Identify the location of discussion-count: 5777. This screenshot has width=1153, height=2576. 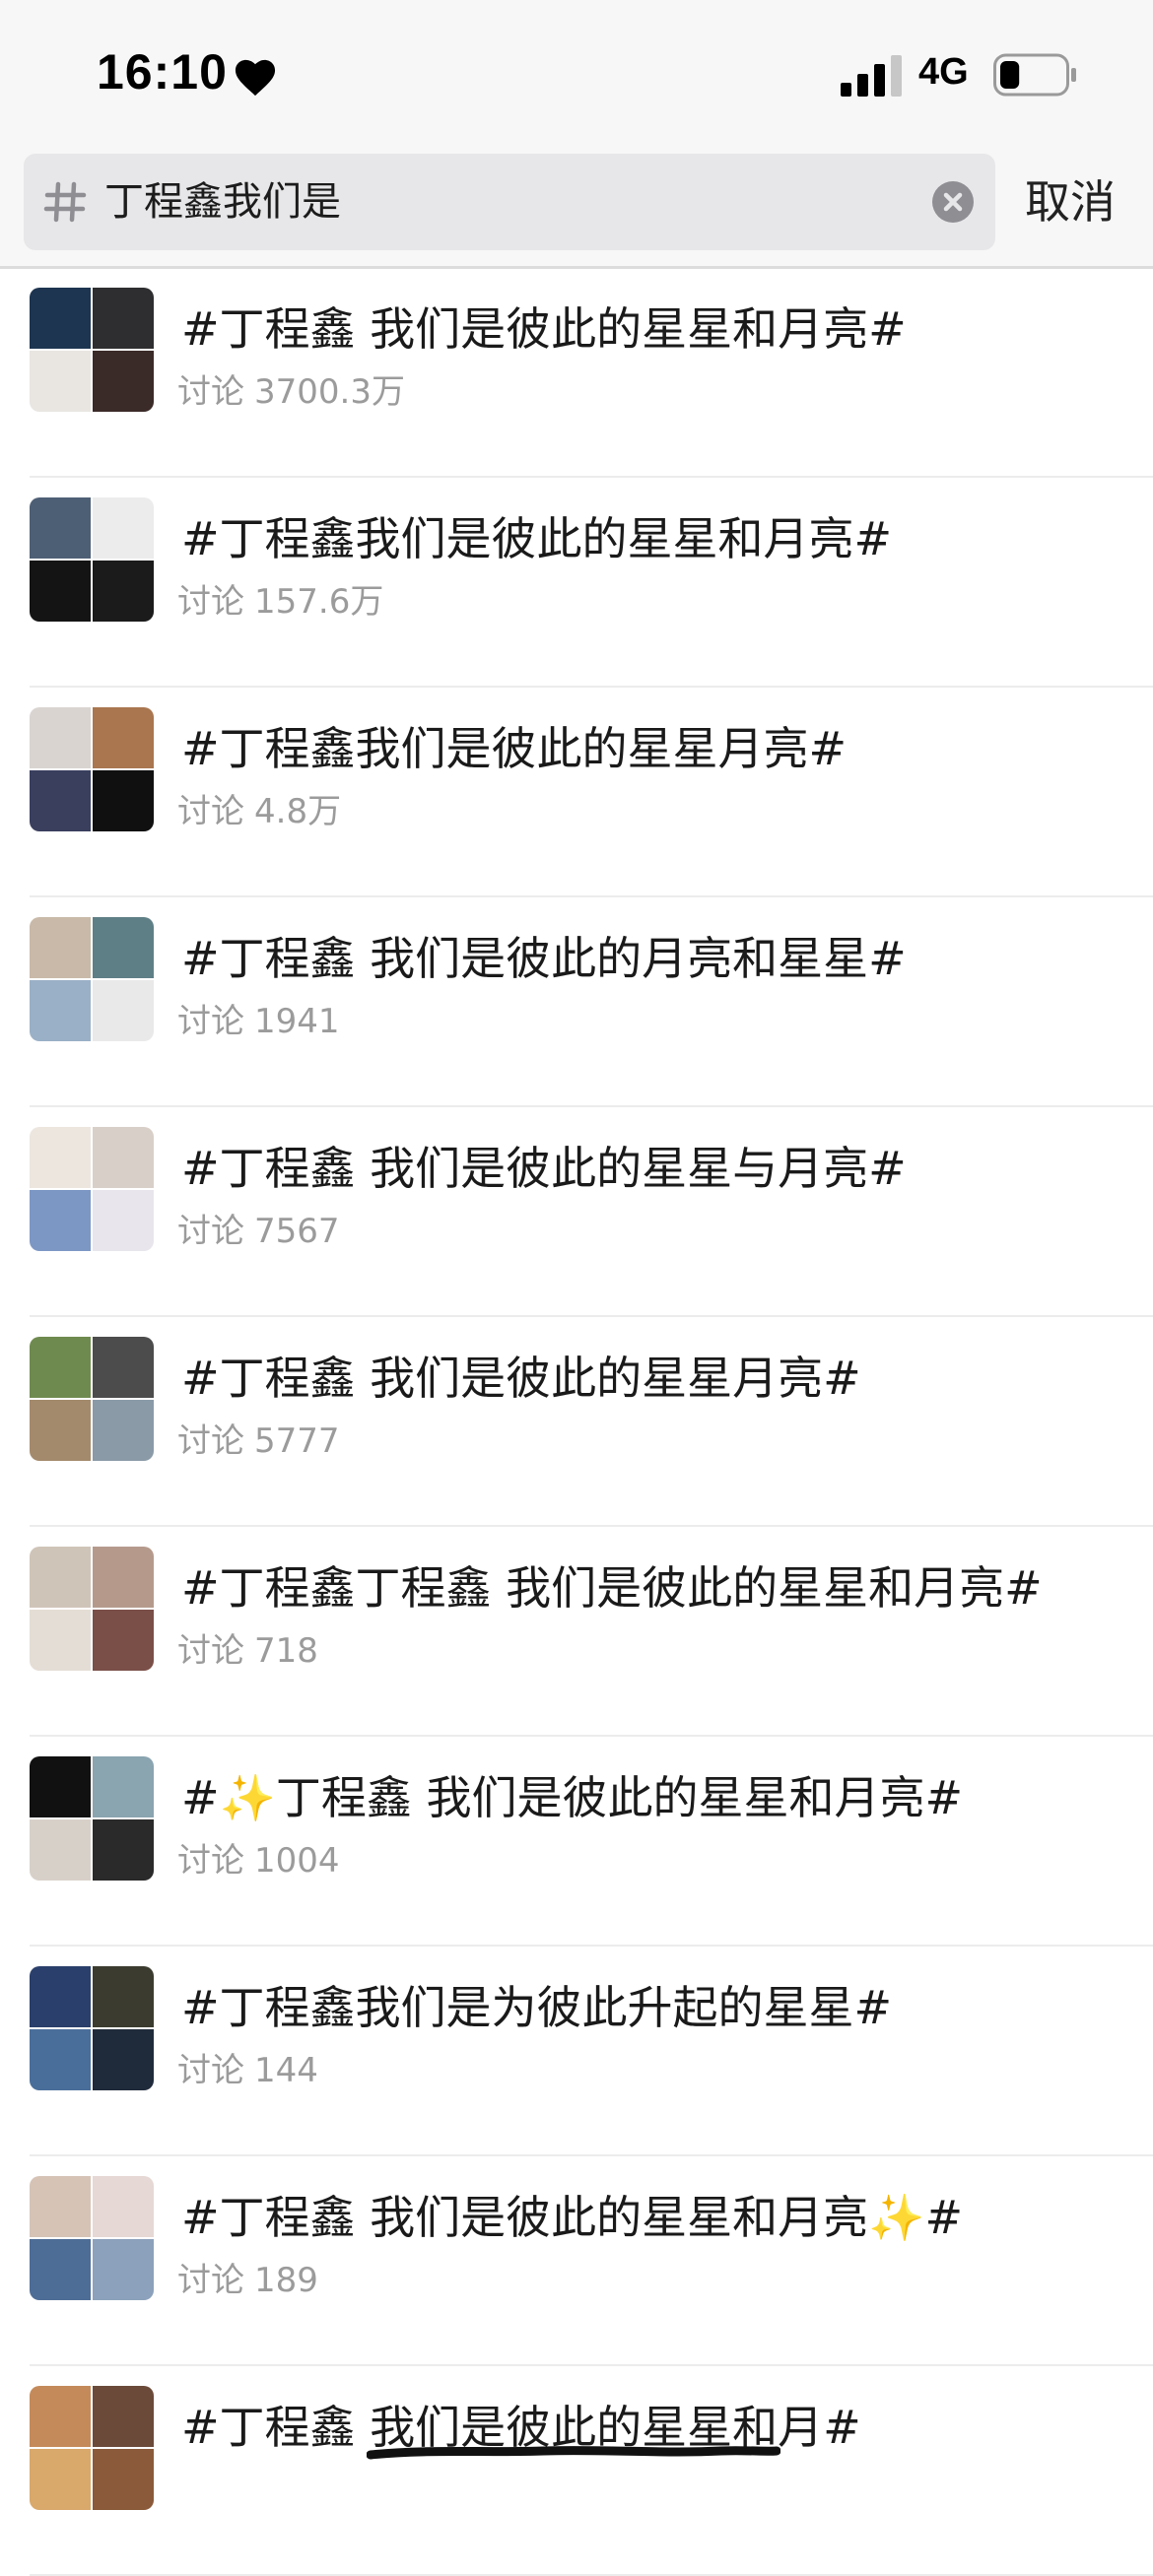
(297, 1441).